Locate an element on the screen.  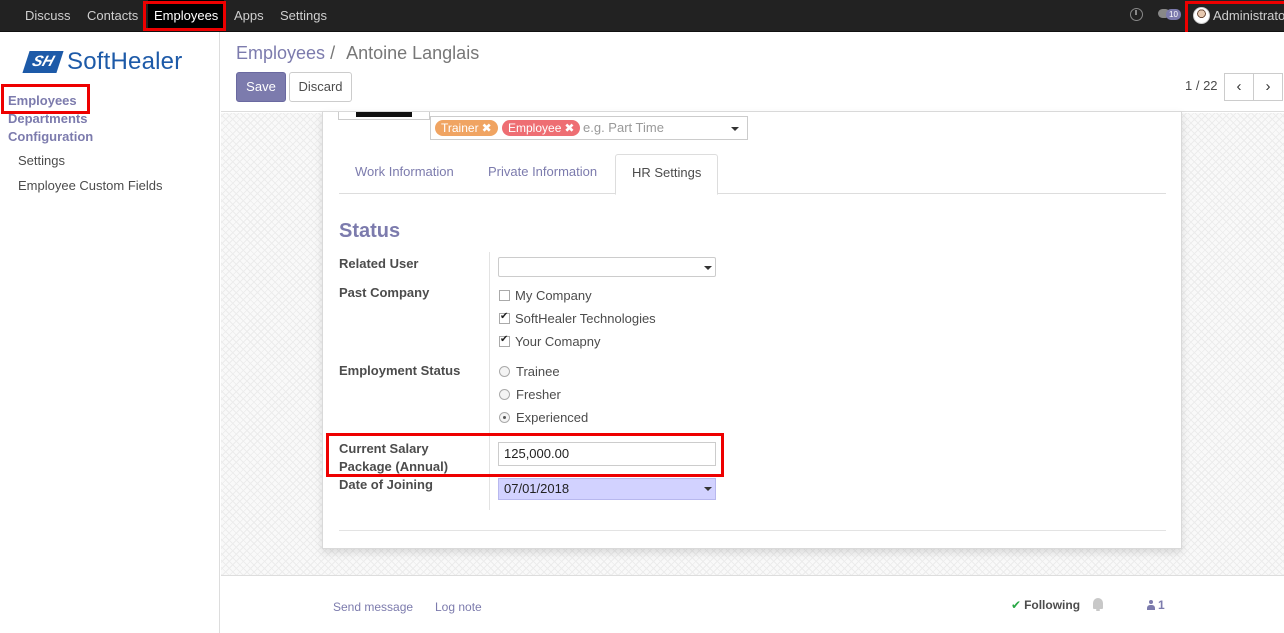
sidebar-item-departments: Departments is located at coordinates (47, 118).